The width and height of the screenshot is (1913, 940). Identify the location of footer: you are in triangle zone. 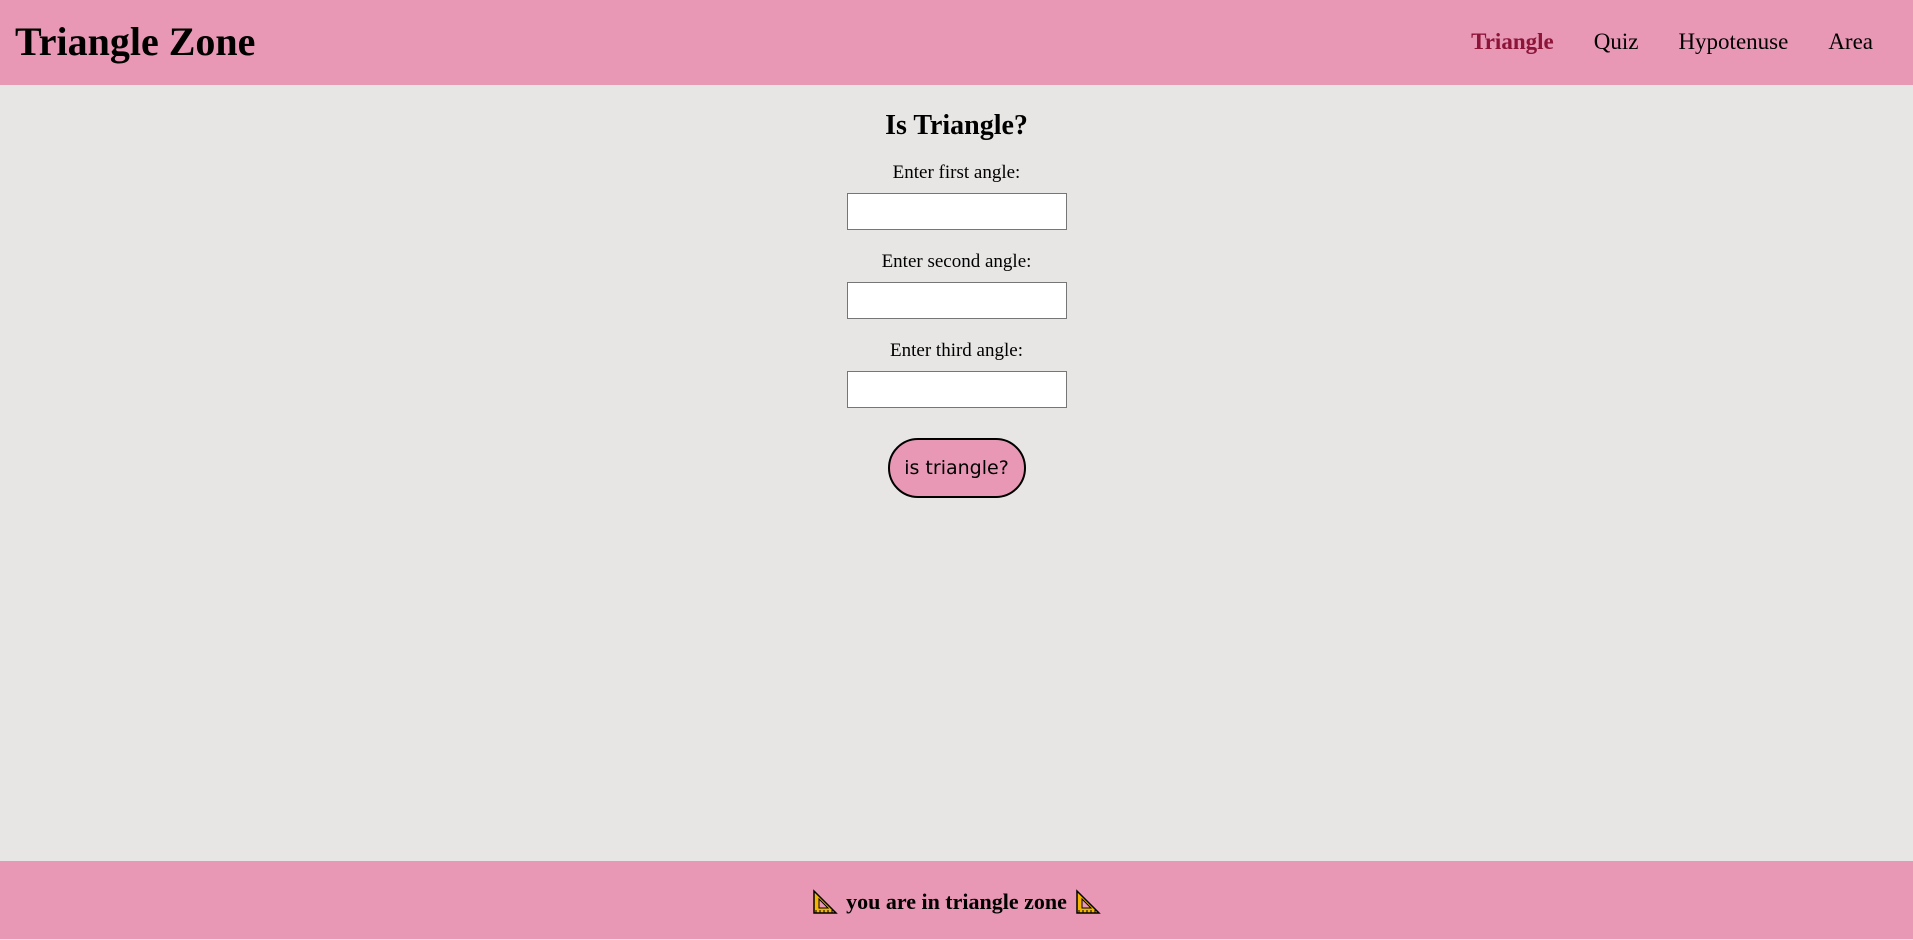
(956, 900).